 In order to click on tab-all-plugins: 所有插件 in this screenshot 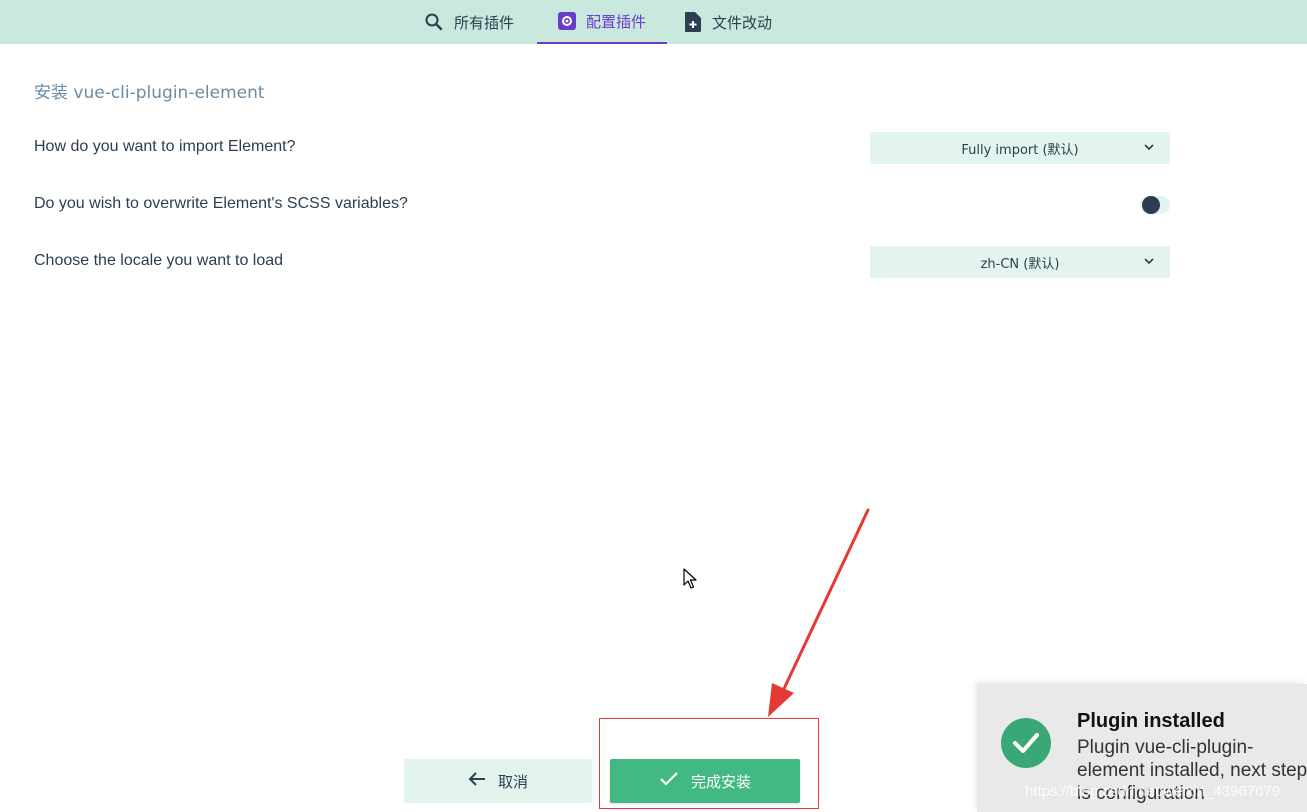, I will do `click(479, 22)`.